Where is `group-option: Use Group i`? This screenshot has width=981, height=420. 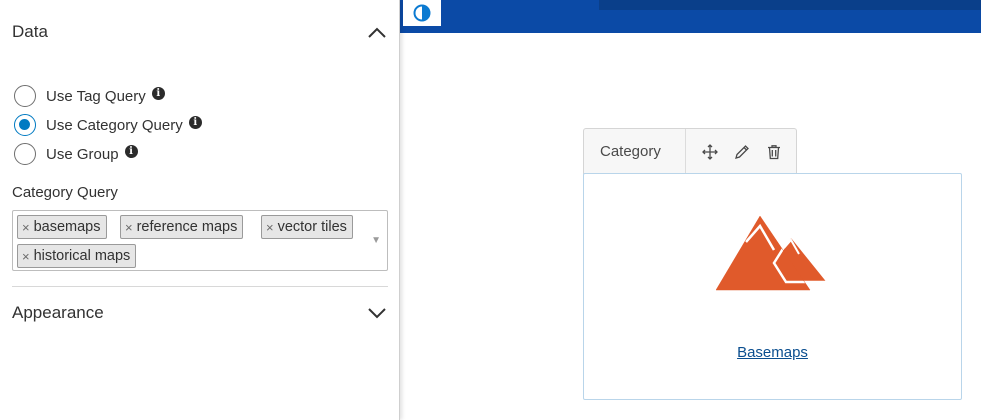 group-option: Use Group i is located at coordinates (76, 154).